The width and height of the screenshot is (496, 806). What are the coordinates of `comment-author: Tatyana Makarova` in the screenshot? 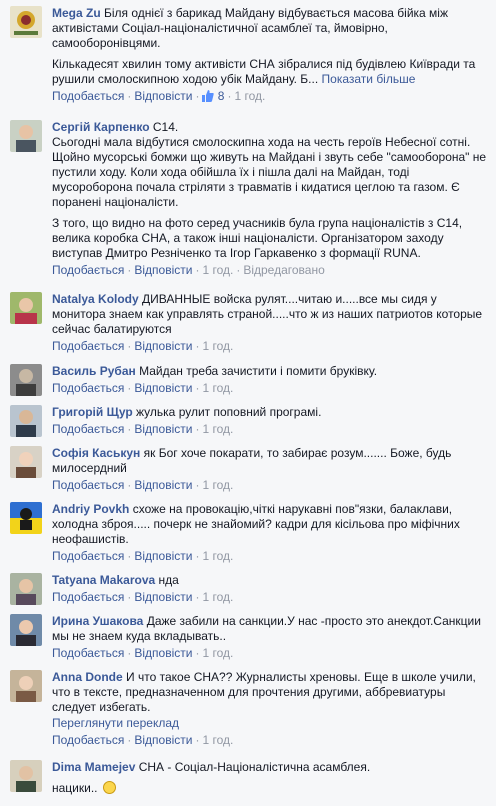 It's located at (103, 580).